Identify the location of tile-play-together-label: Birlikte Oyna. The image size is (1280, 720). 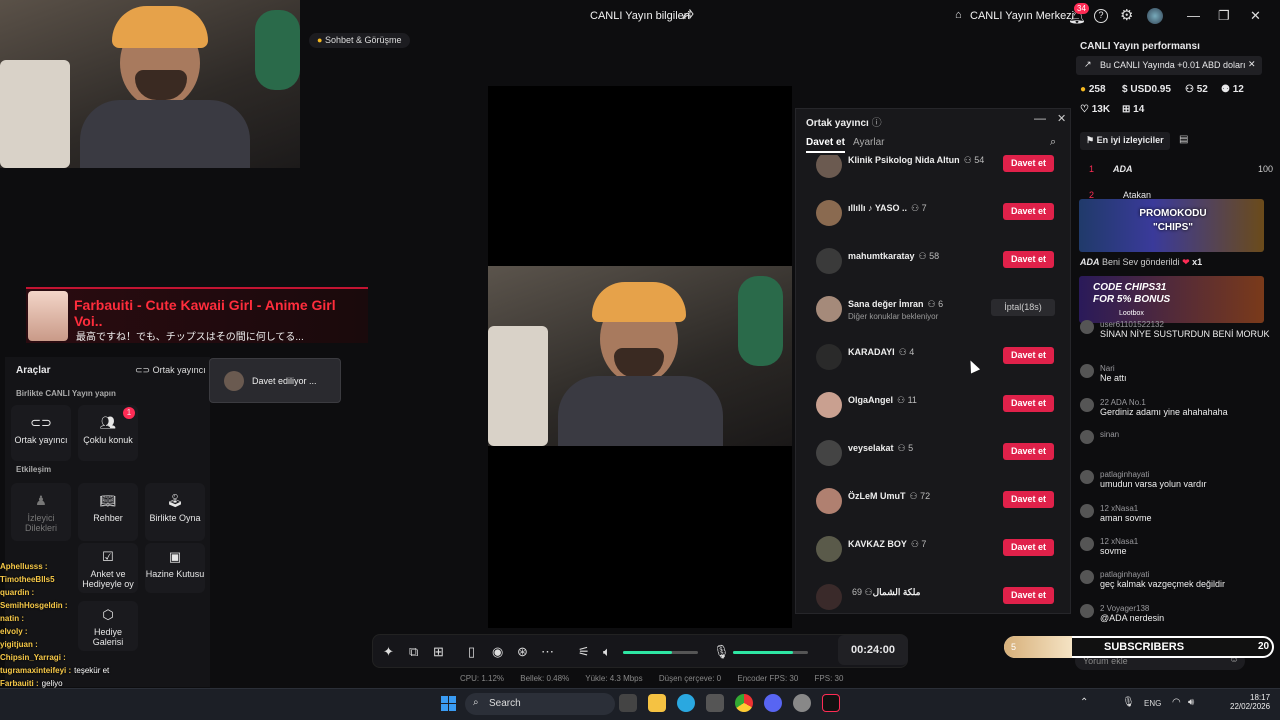
(175, 518).